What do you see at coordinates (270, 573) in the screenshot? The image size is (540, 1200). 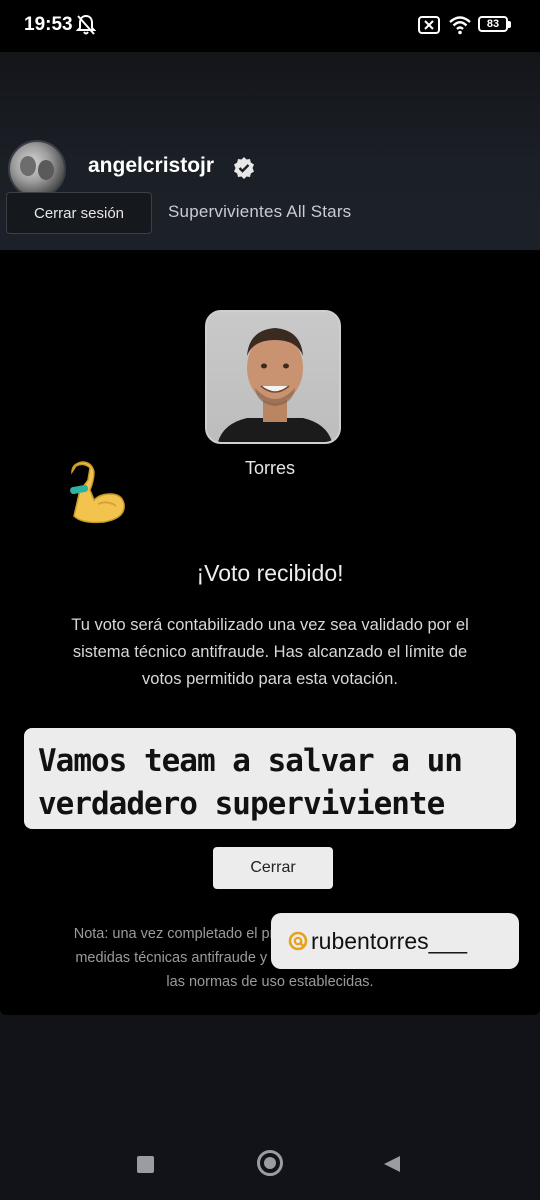 I see `vote-received-title: ¡Voto recibido!` at bounding box center [270, 573].